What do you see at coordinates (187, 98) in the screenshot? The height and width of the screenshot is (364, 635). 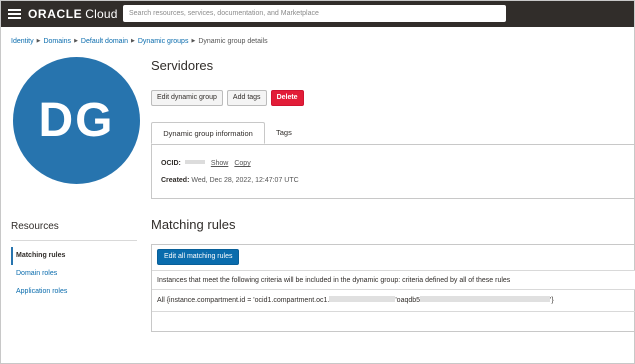 I see `edit-dynamic-group-button: Edit dynamic group` at bounding box center [187, 98].